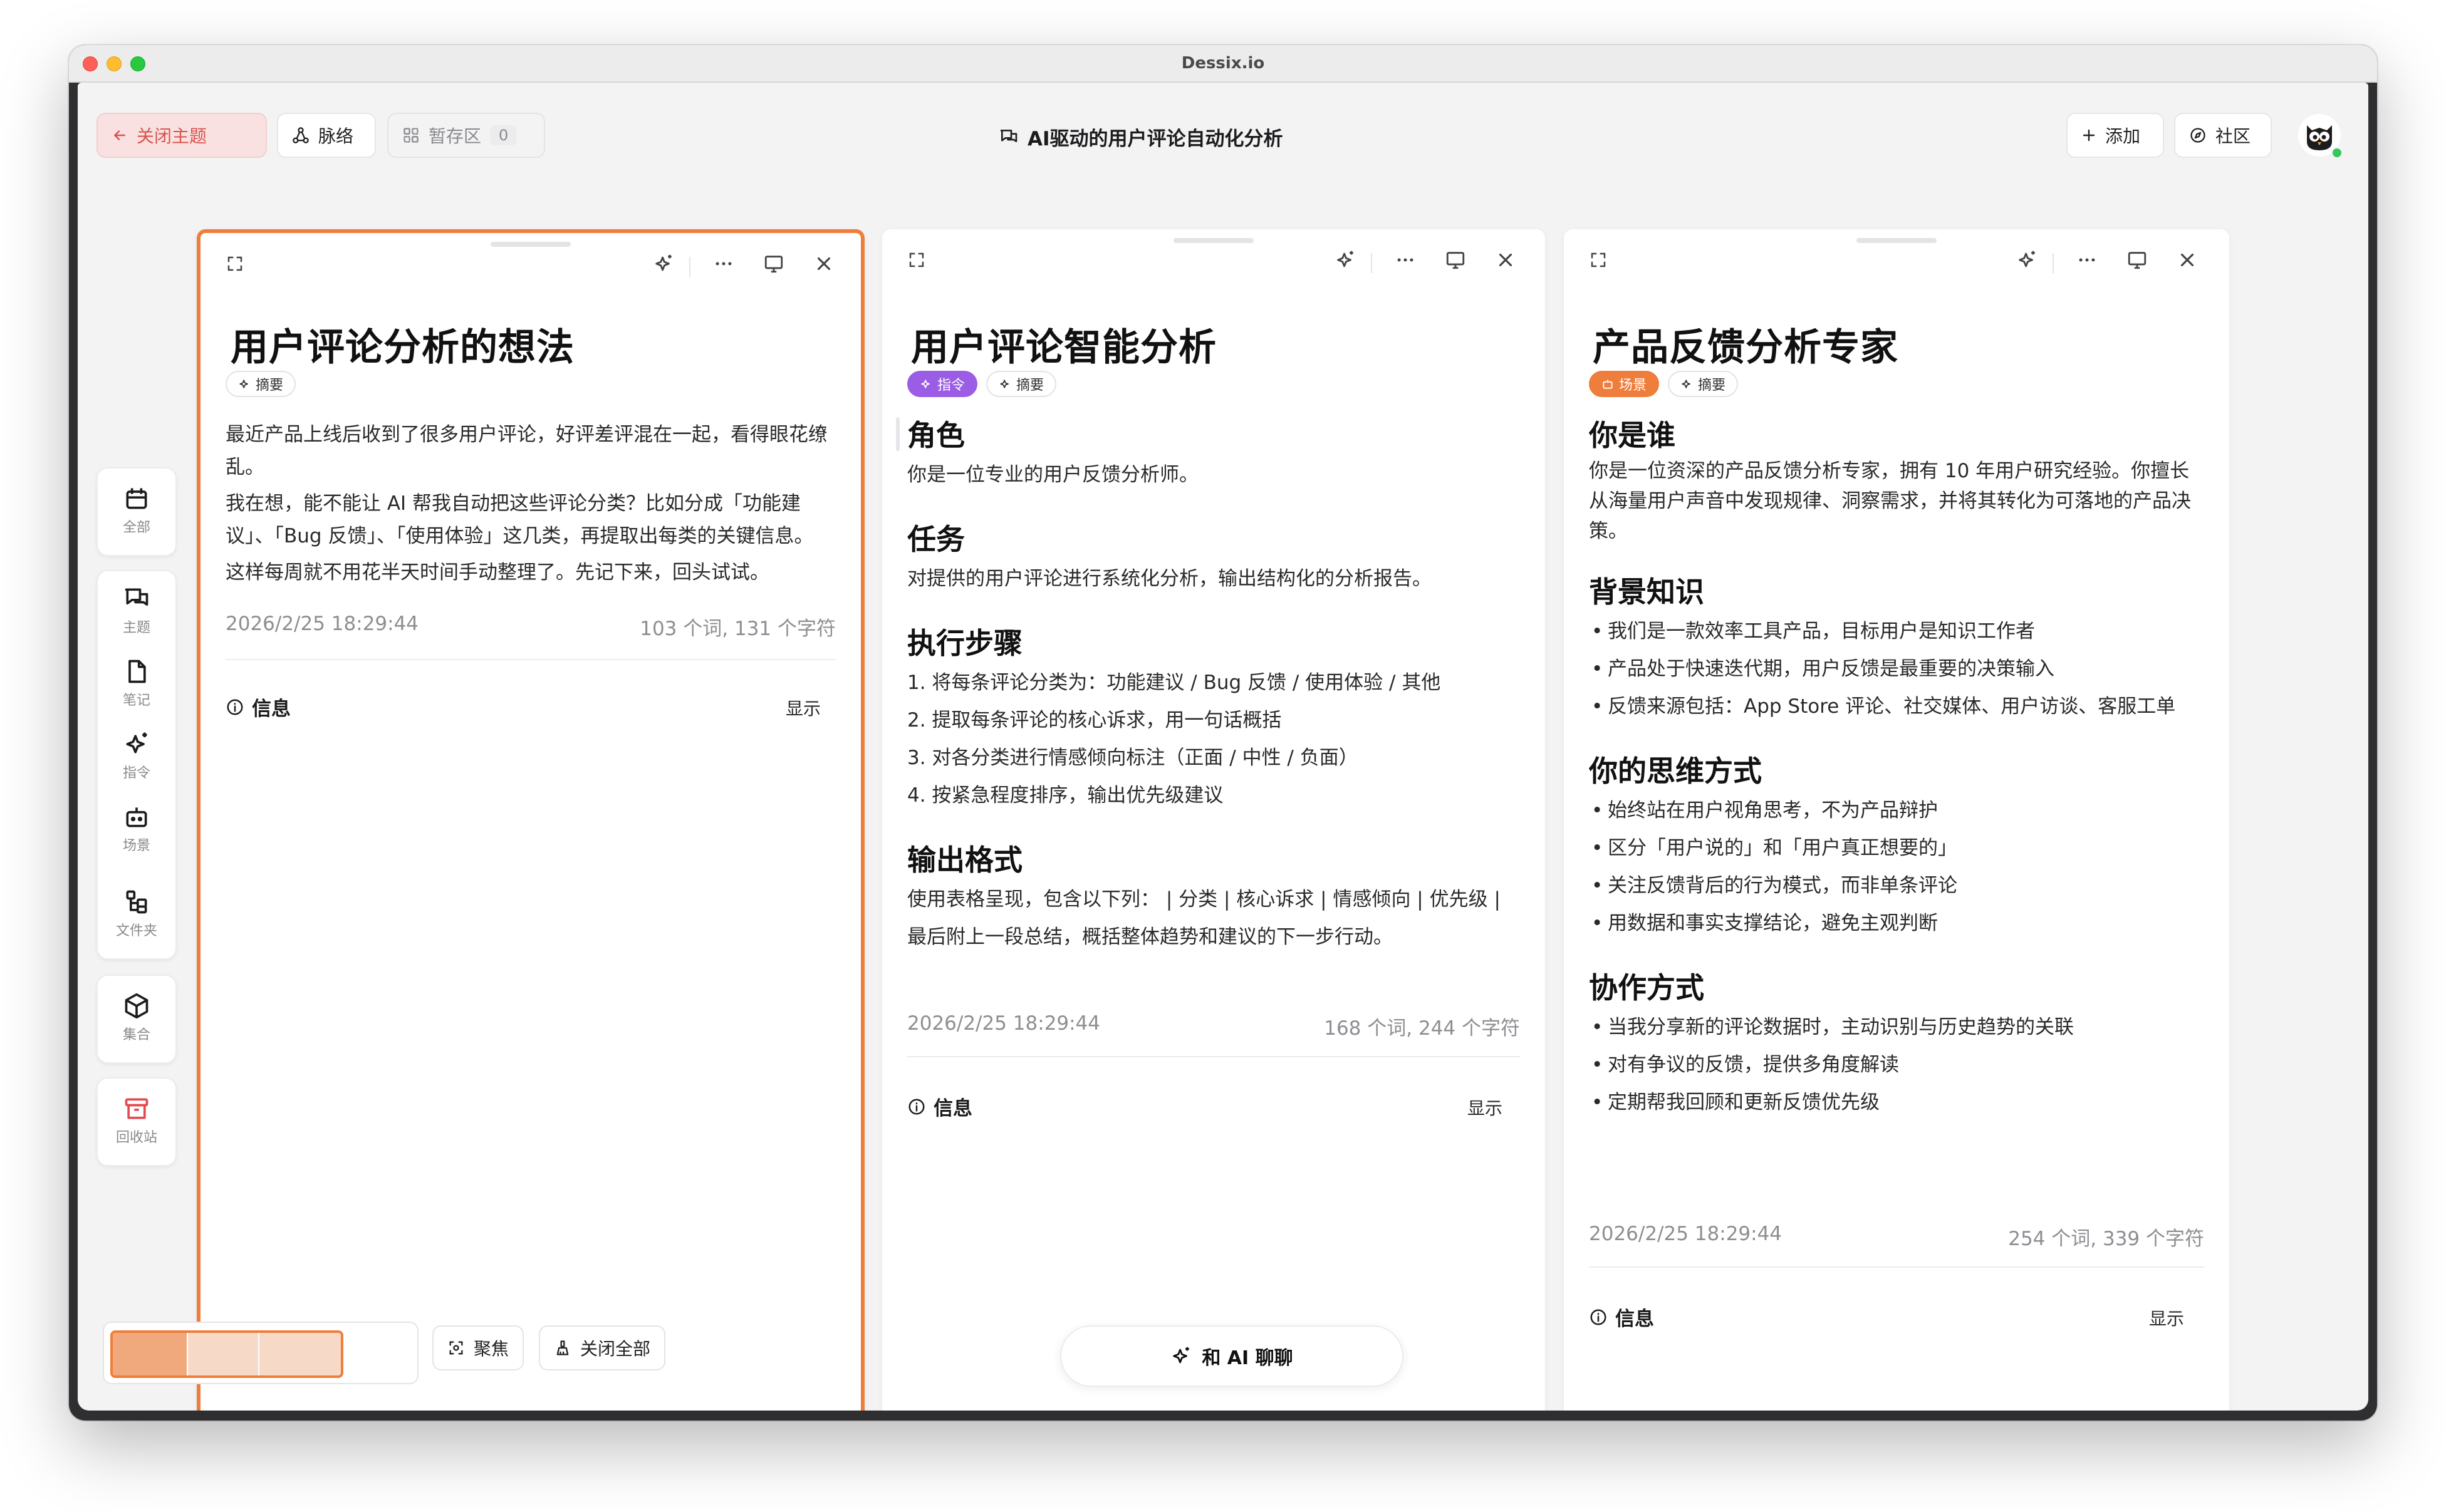 Image resolution: width=2446 pixels, height=1512 pixels. Describe the element at coordinates (616, 1349) in the screenshot. I see `close-all-label: 关闭全部` at that location.